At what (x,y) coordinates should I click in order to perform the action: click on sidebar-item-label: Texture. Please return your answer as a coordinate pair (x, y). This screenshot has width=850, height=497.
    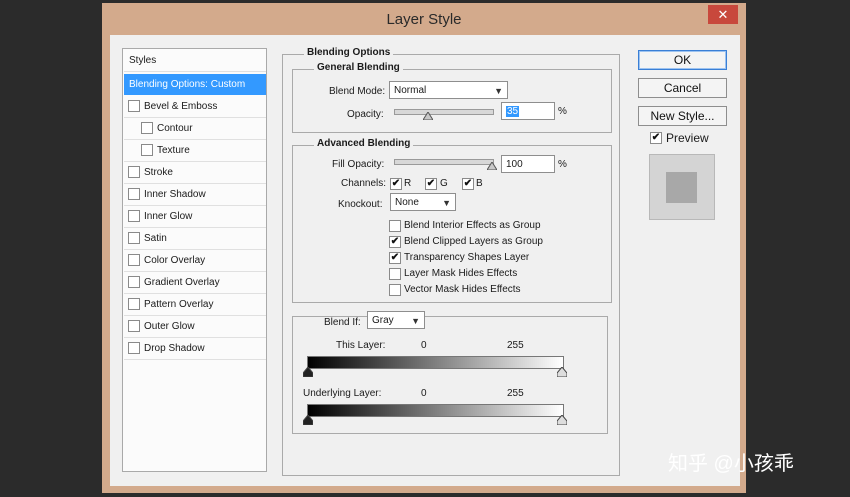
    Looking at the image, I should click on (173, 150).